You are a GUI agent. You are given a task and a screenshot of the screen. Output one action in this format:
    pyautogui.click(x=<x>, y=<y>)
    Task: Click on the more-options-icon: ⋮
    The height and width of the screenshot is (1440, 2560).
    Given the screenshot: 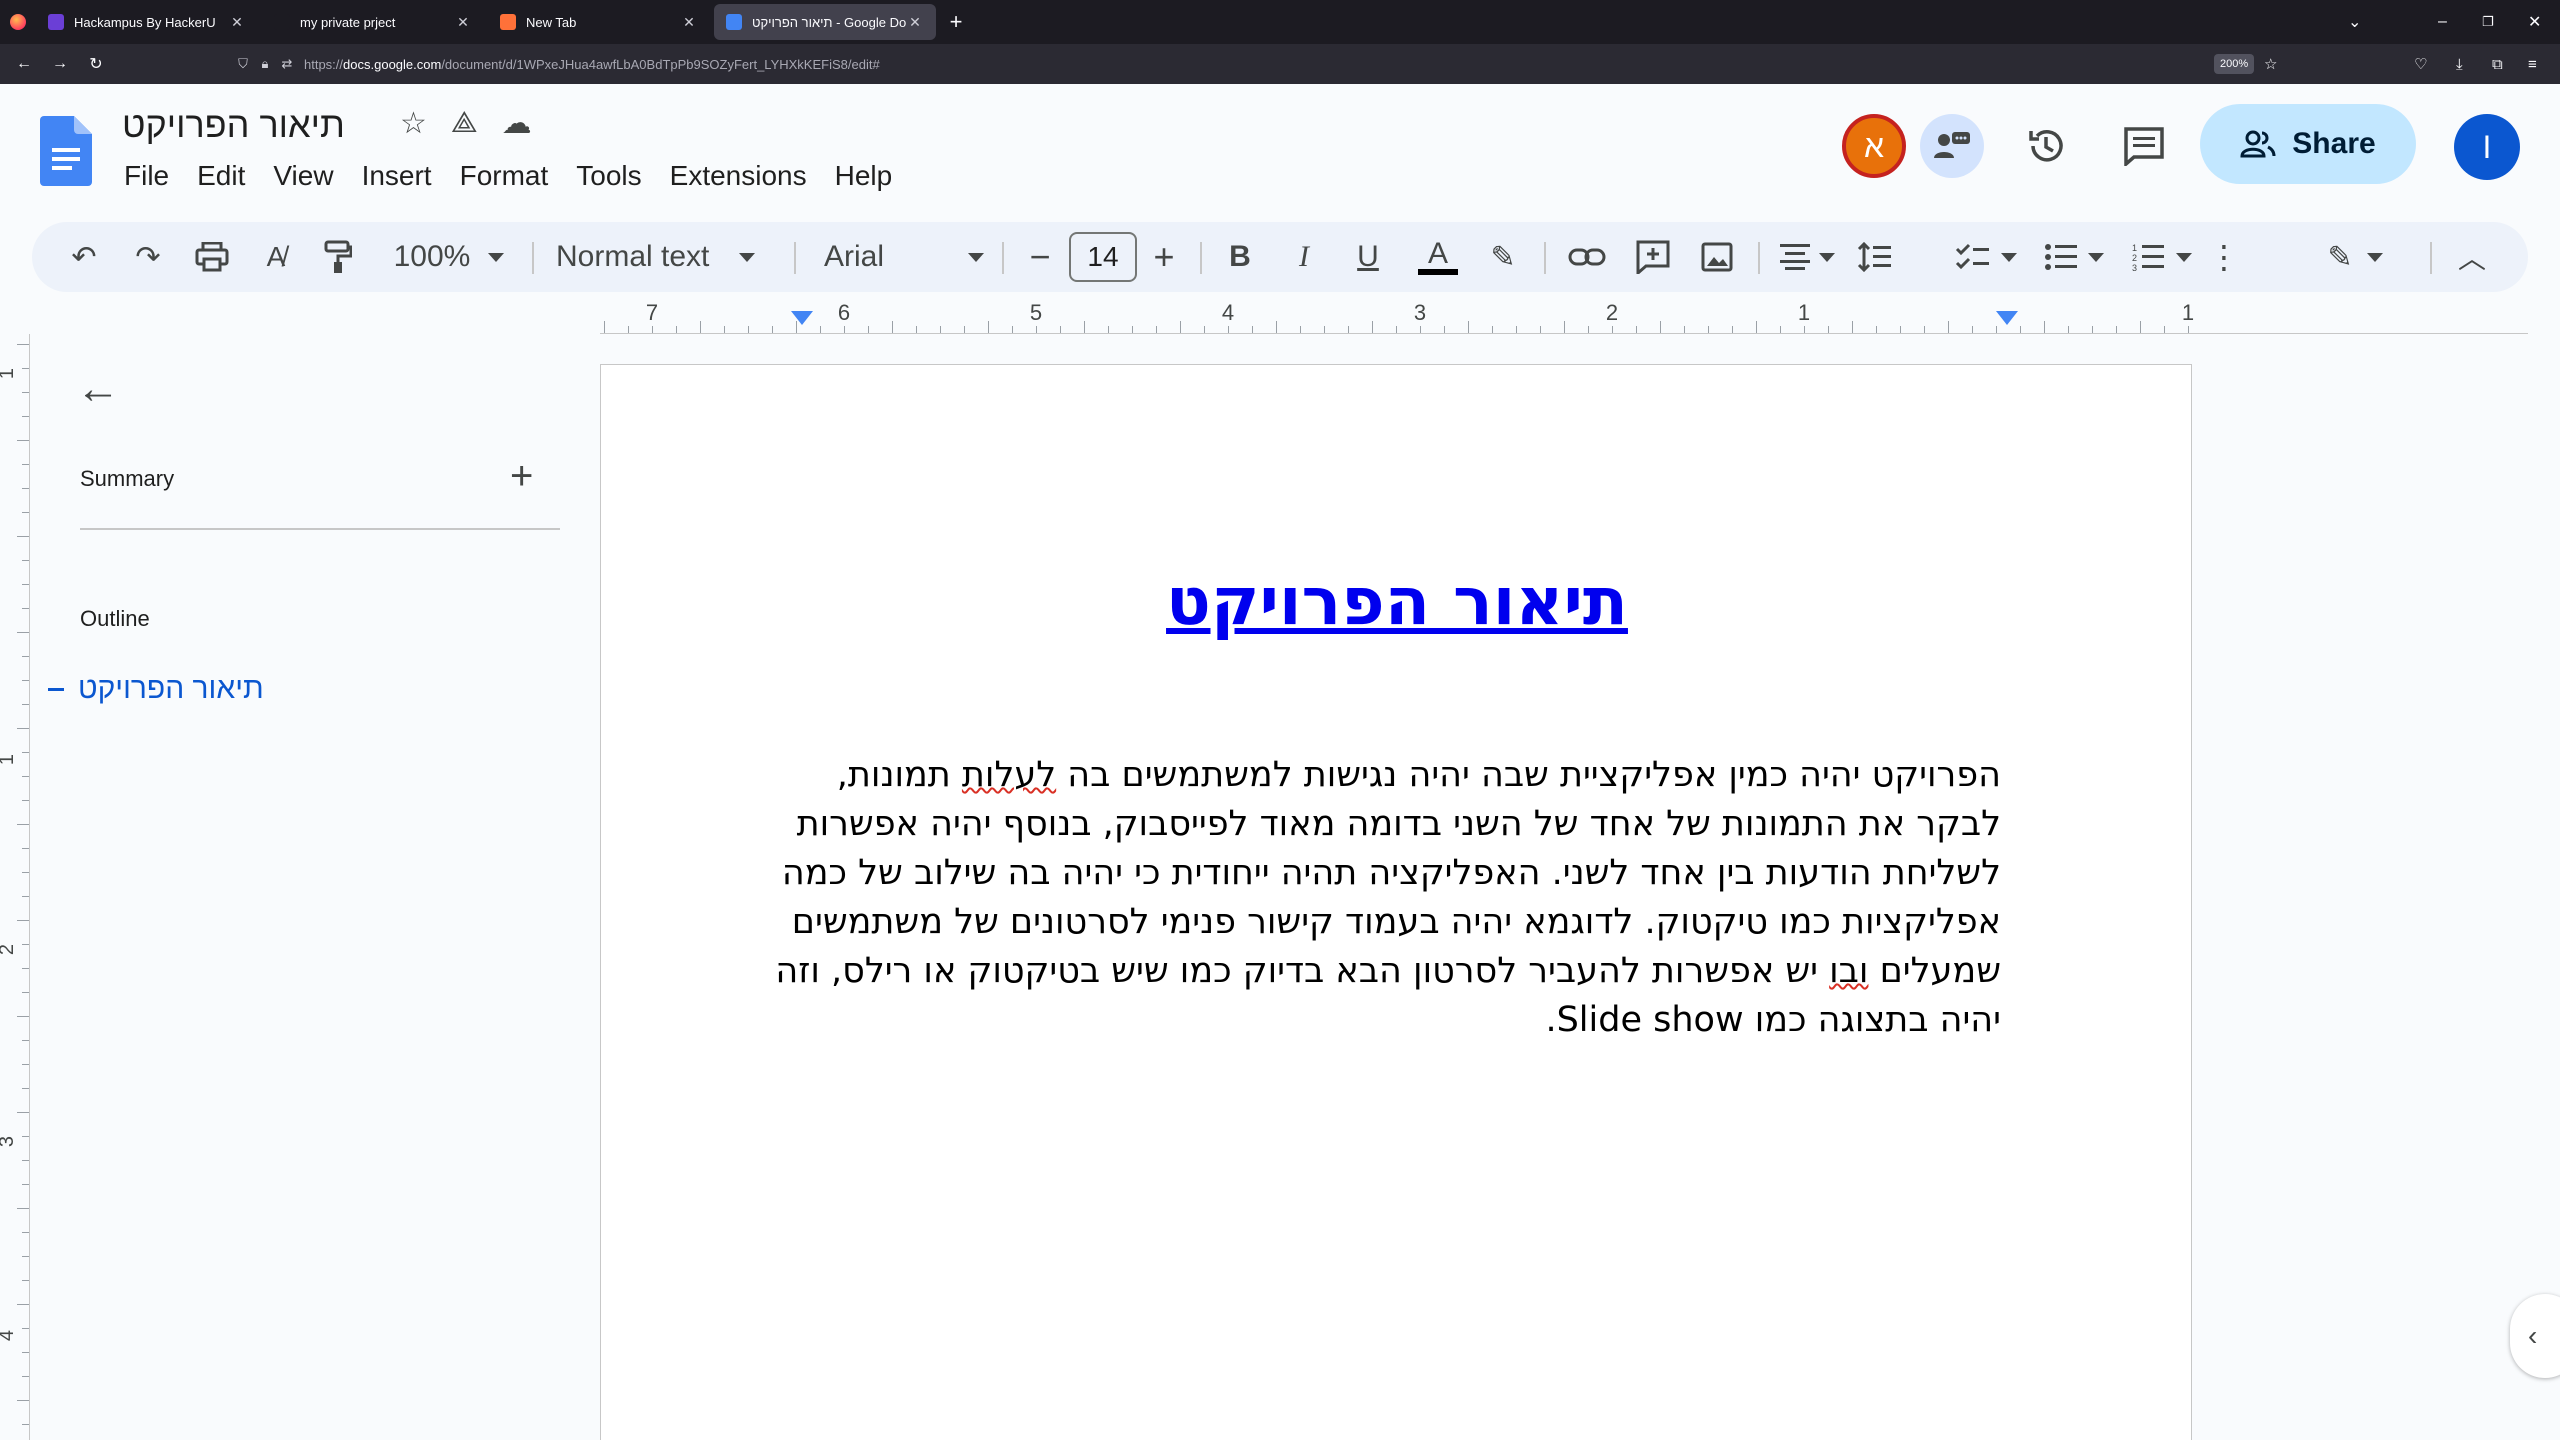 What is the action you would take?
    pyautogui.click(x=2224, y=257)
    